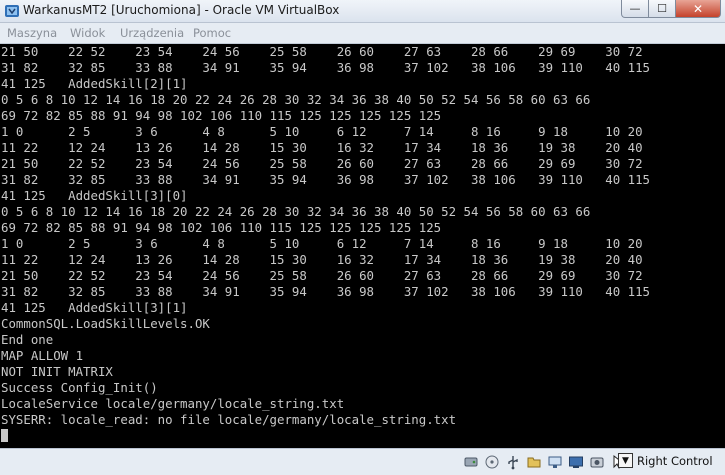 Image resolution: width=725 pixels, height=475 pixels. What do you see at coordinates (42, 355) in the screenshot?
I see `console-line: MAP ALLOW 1` at bounding box center [42, 355].